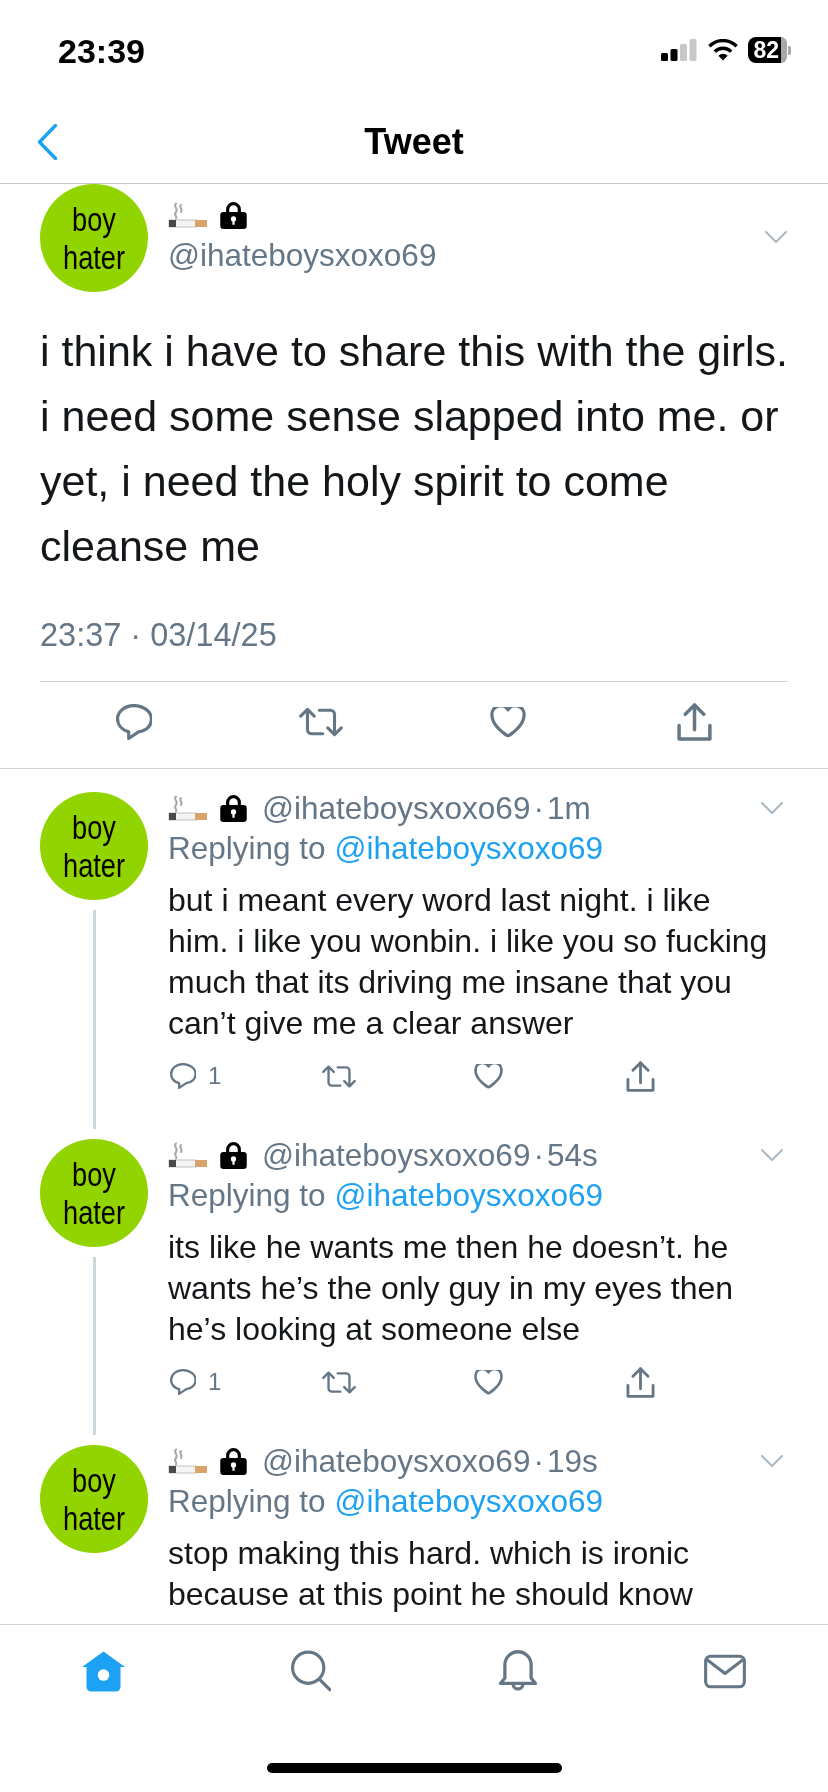  What do you see at coordinates (572, 1461) in the screenshot?
I see `tweet-time: 19s` at bounding box center [572, 1461].